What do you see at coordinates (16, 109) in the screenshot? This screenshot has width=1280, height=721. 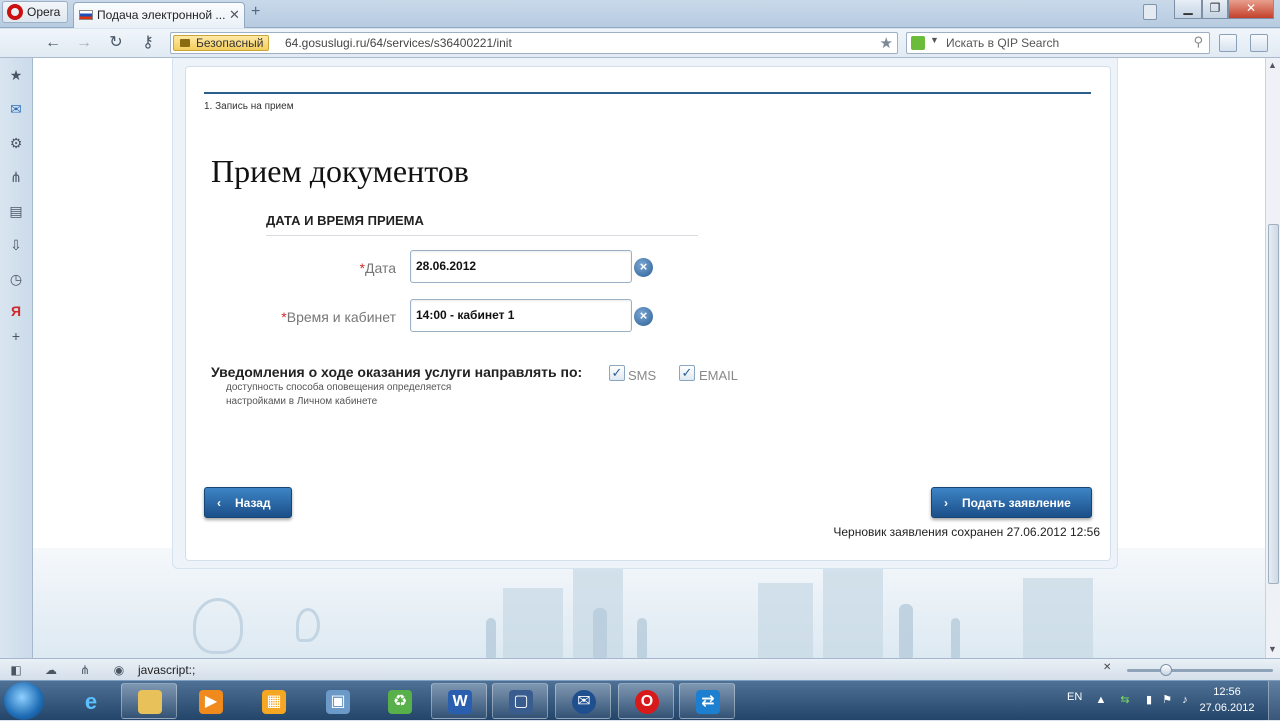 I see `mail-icon: ✉` at bounding box center [16, 109].